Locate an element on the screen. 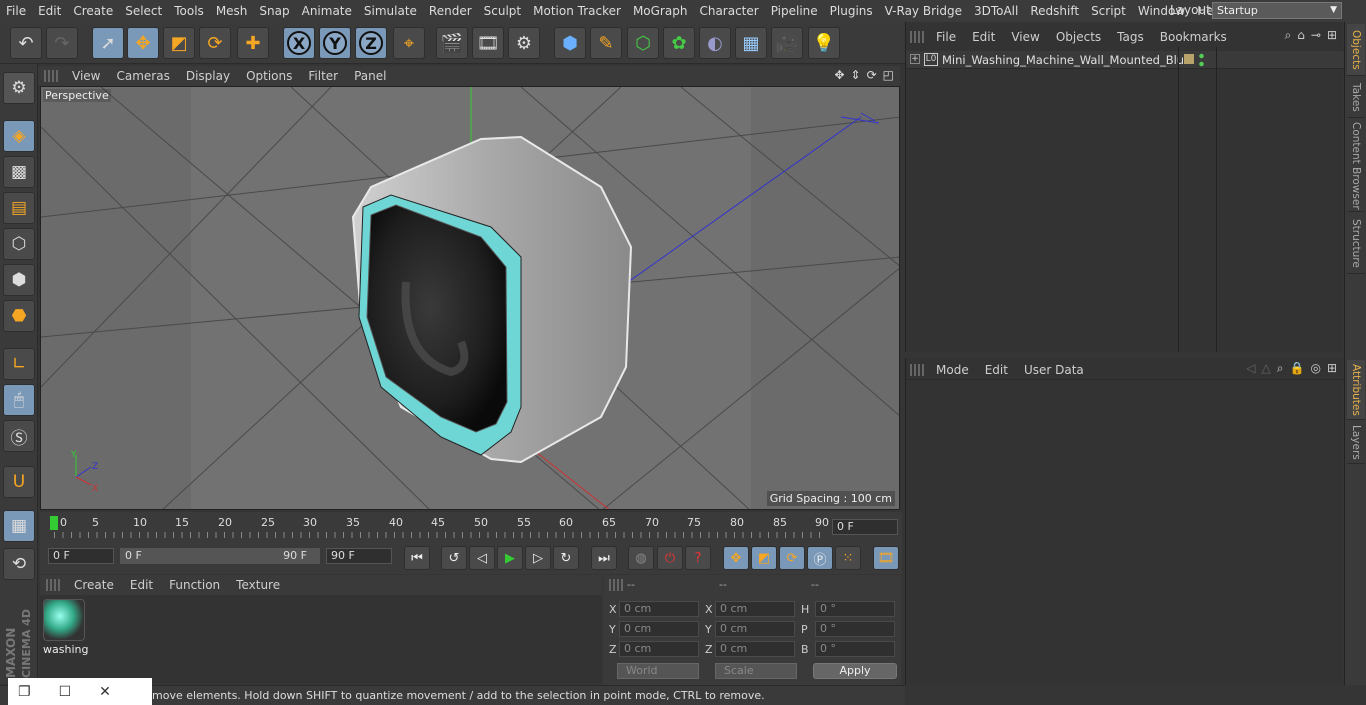  scale-dropdown: Scale is located at coordinates (756, 671).